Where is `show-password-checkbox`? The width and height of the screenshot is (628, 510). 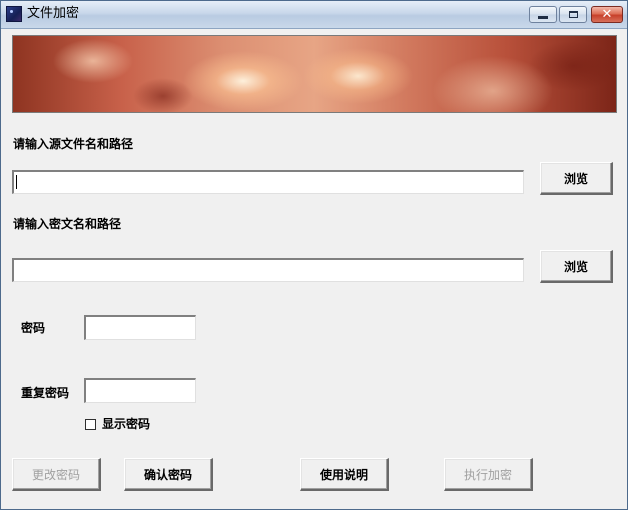
show-password-checkbox is located at coordinates (90, 424).